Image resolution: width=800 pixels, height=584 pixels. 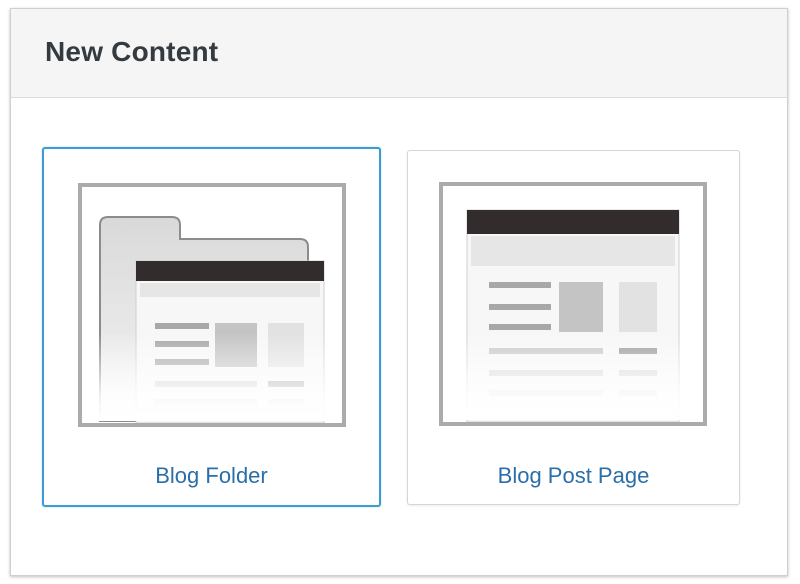 What do you see at coordinates (211, 475) in the screenshot?
I see `blog-folder-label: Blog Folder` at bounding box center [211, 475].